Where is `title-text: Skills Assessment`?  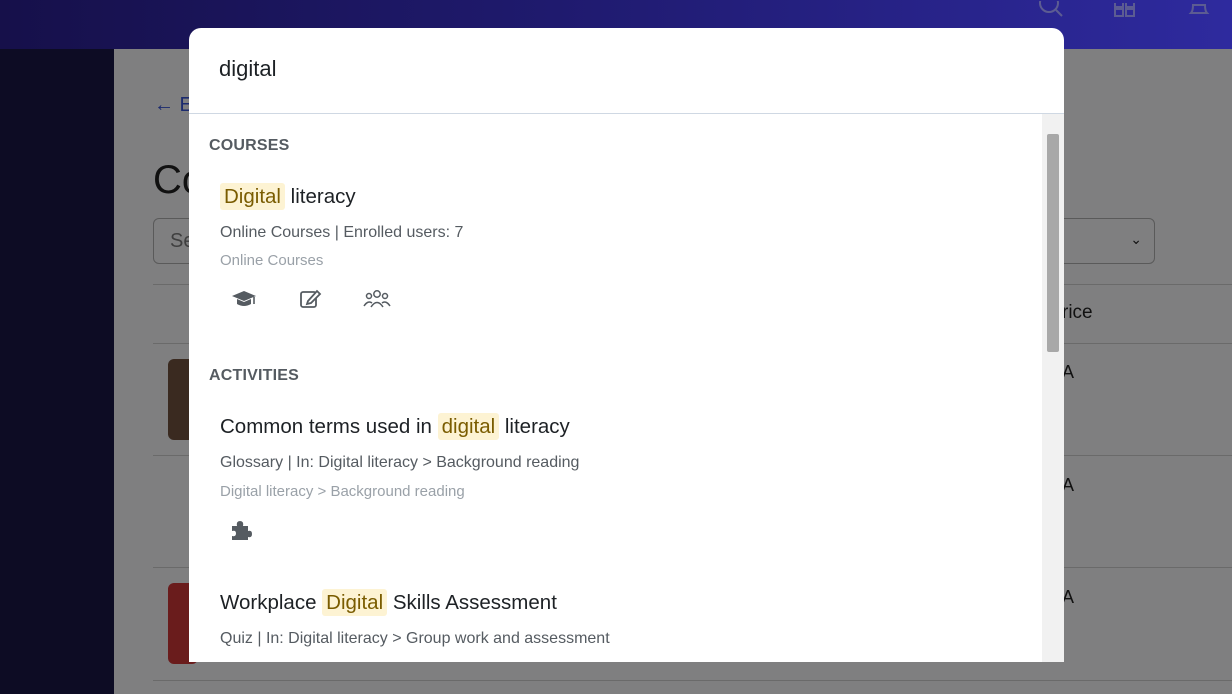 title-text: Skills Assessment is located at coordinates (472, 602).